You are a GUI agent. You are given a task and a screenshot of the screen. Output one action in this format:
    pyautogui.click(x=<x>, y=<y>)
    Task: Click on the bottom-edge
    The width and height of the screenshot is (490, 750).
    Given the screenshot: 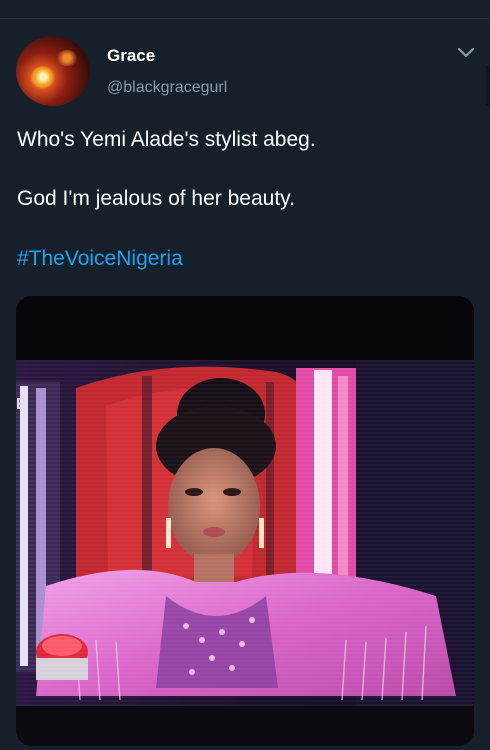 What is the action you would take?
    pyautogui.click(x=245, y=748)
    